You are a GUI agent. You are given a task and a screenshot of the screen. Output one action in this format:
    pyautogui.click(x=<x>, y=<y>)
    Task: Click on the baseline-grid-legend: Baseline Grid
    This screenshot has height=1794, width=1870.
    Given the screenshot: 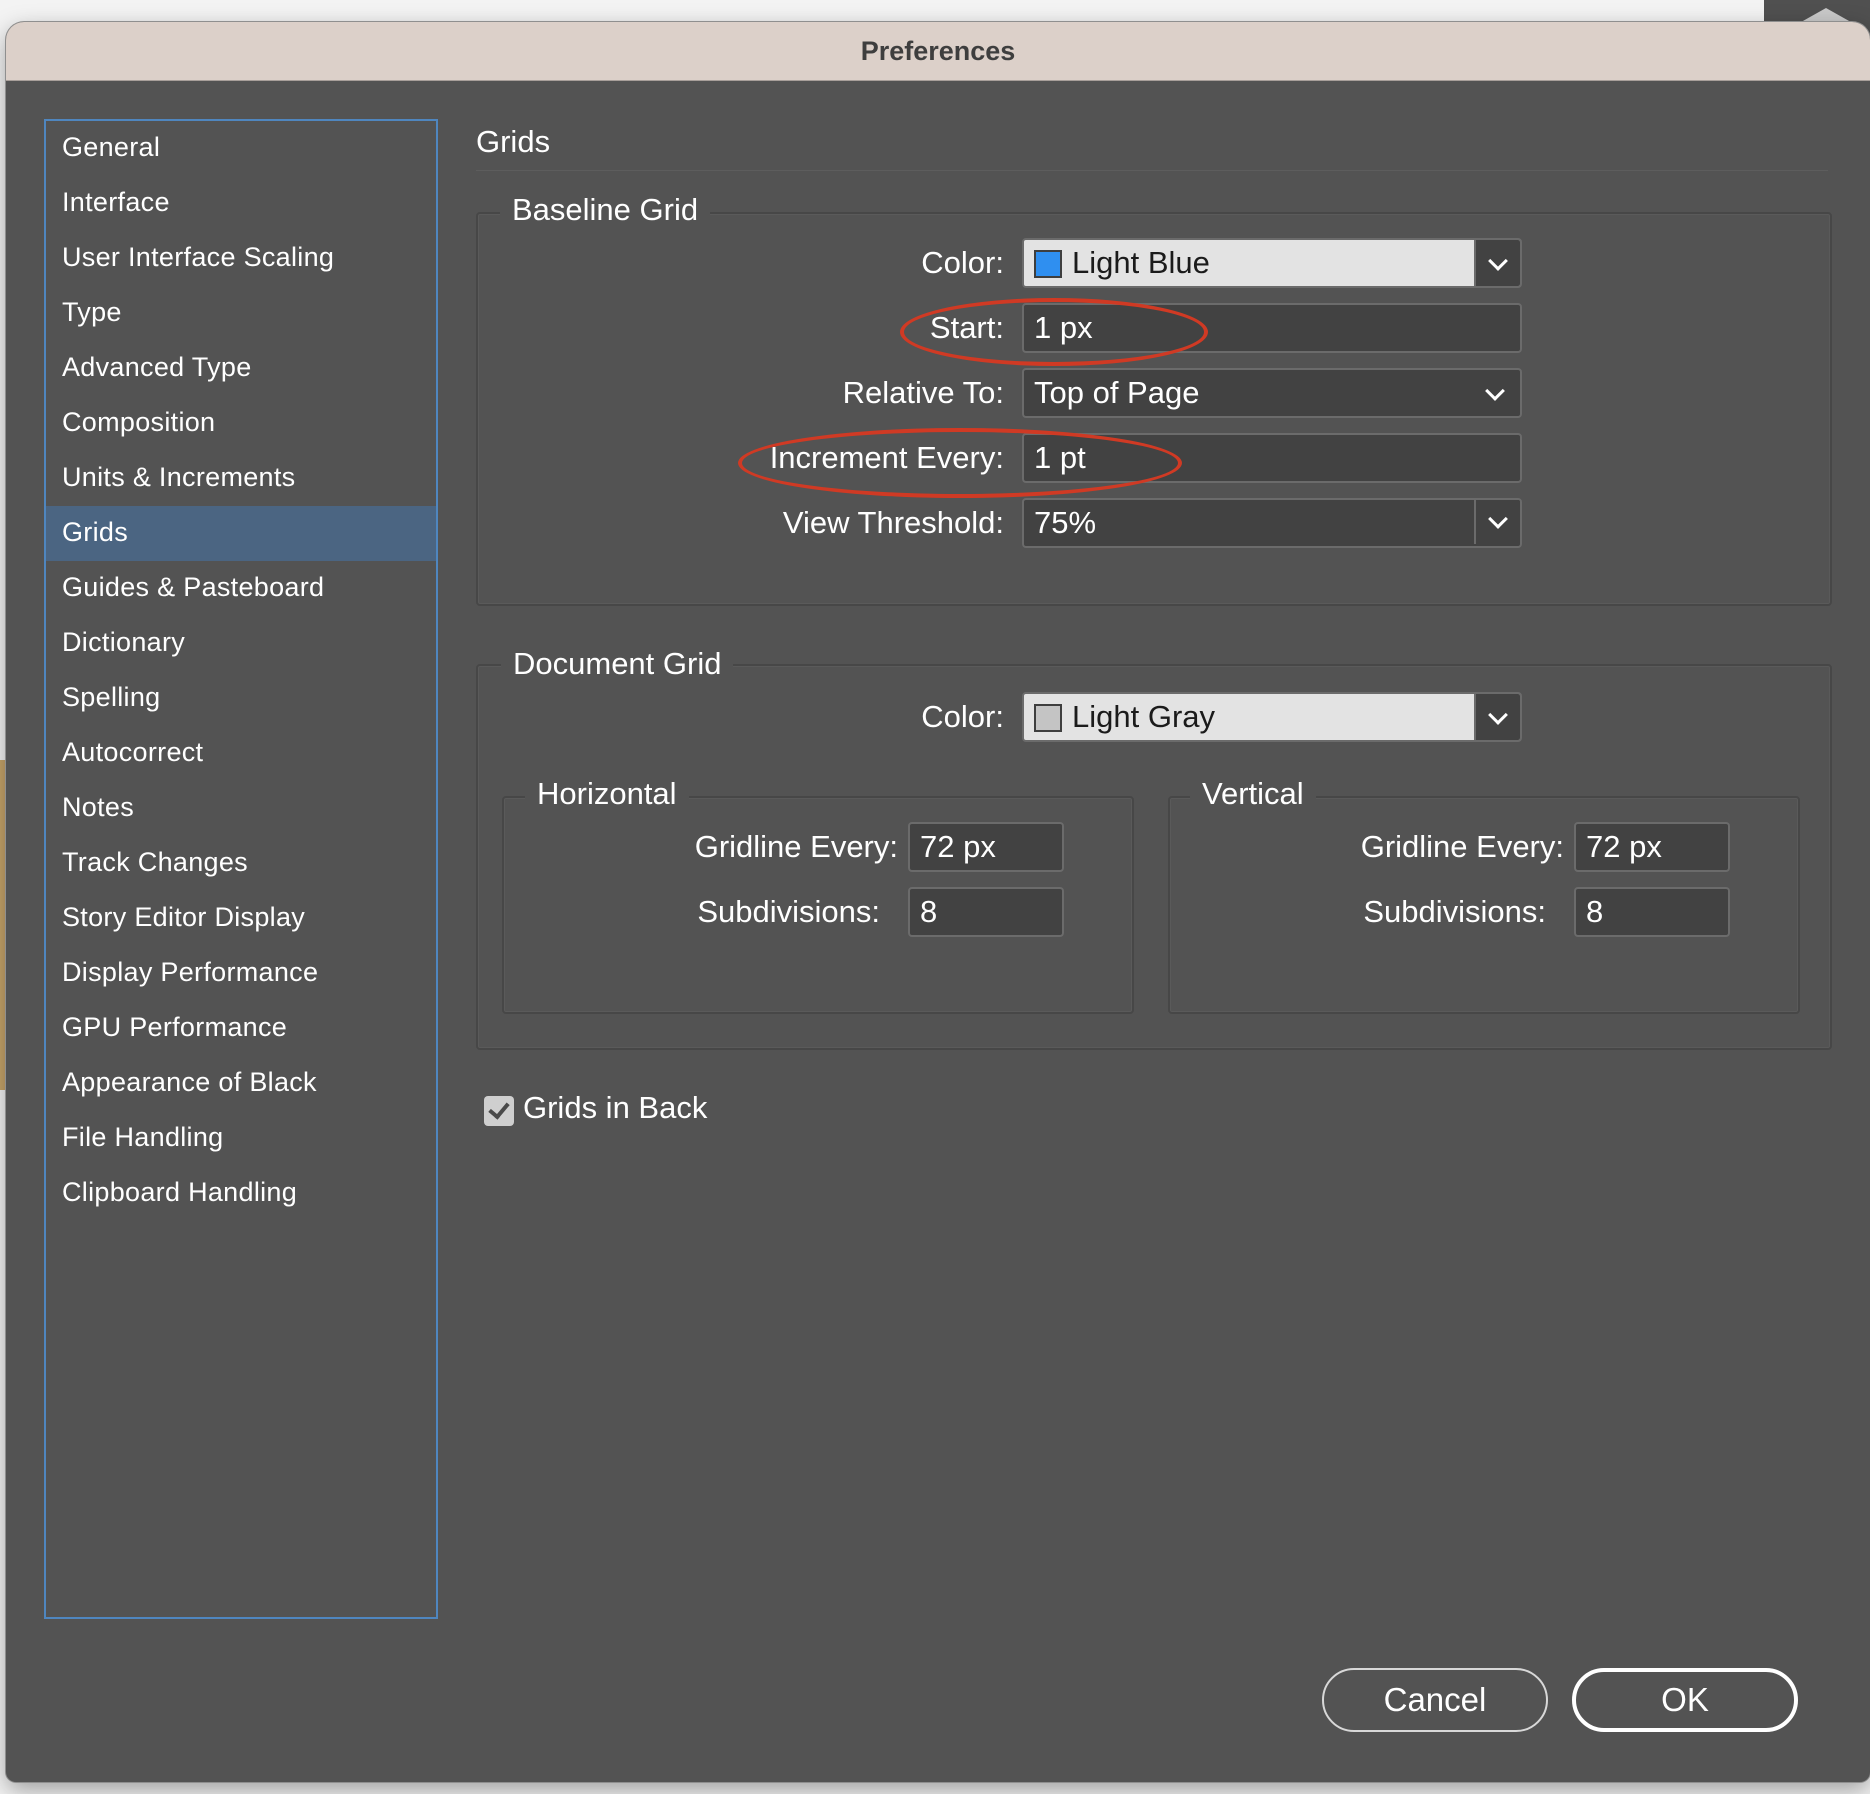 What is the action you would take?
    pyautogui.click(x=605, y=210)
    